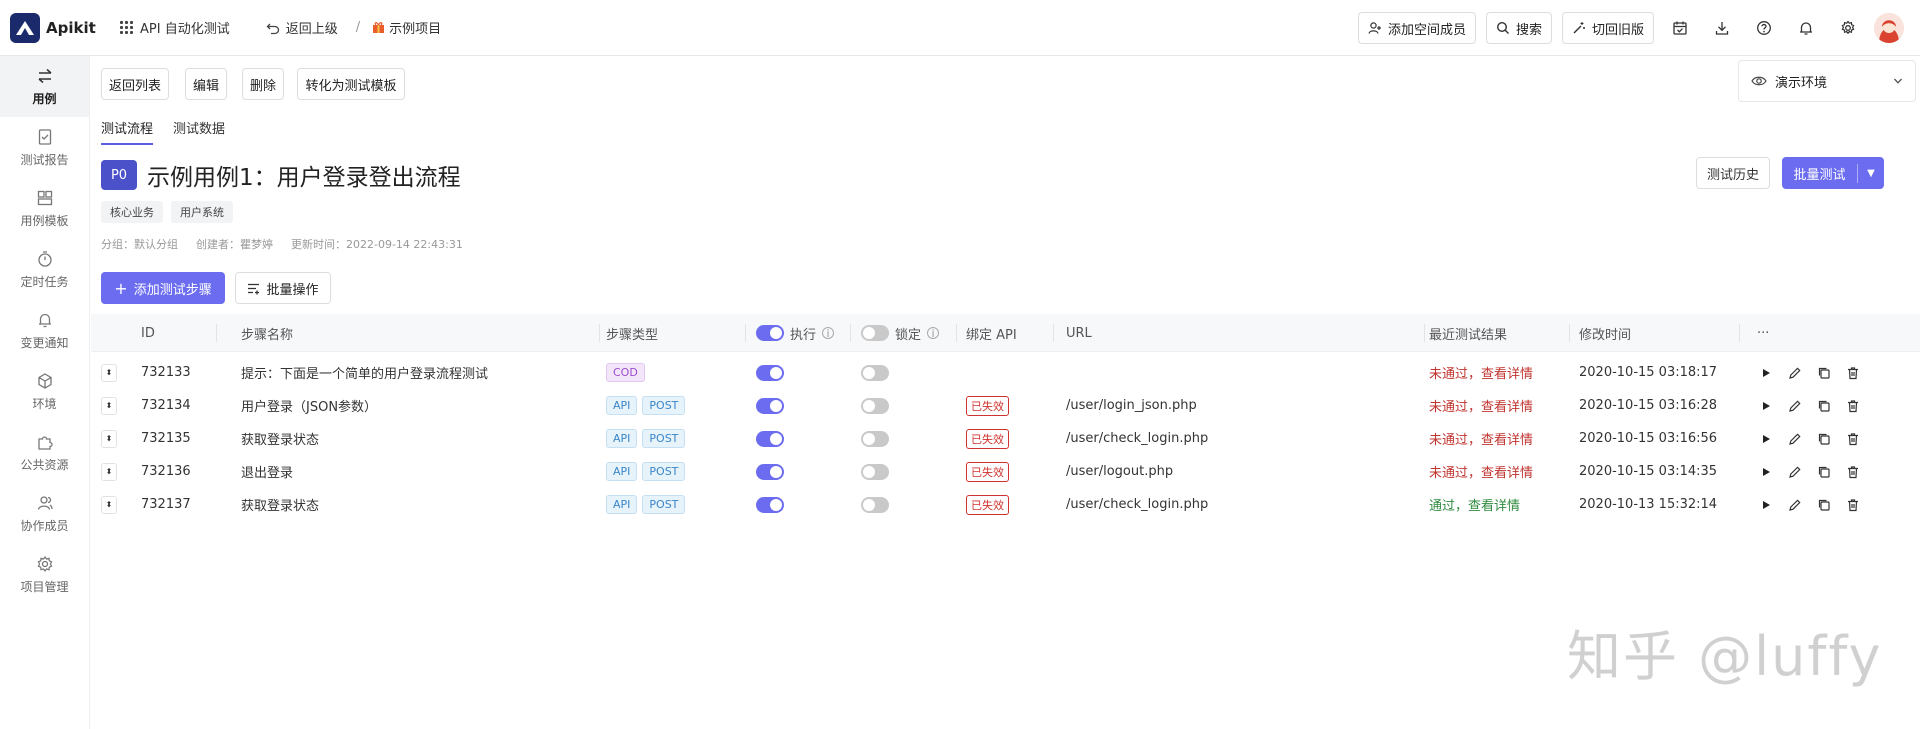 This screenshot has height=729, width=1920. I want to click on settings-gear-icon, so click(1848, 28).